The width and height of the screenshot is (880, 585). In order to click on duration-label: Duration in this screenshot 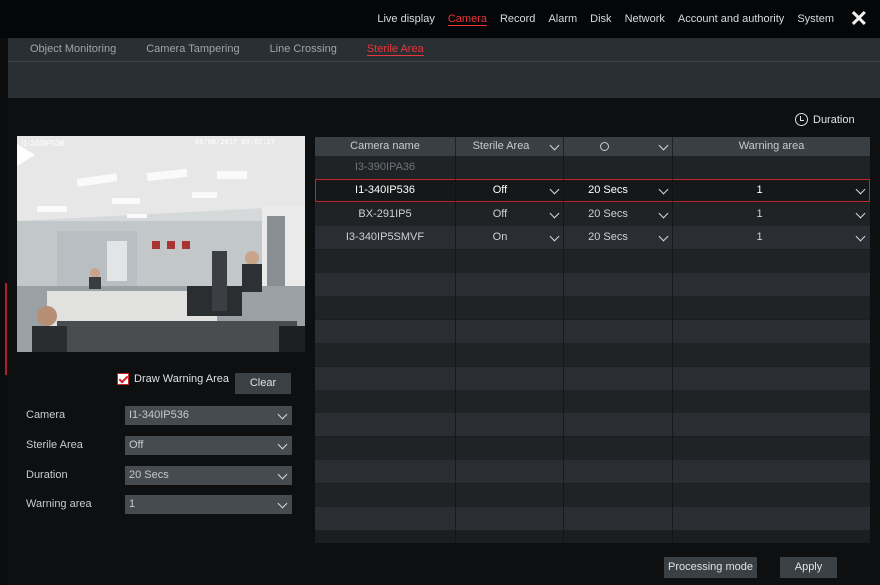, I will do `click(47, 475)`.